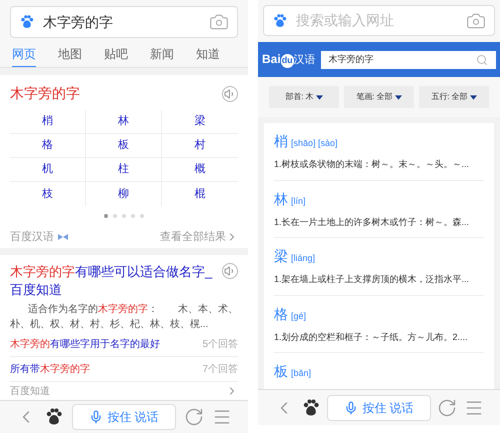 The width and height of the screenshot is (500, 433). What do you see at coordinates (482, 60) in the screenshot?
I see `search-icon` at bounding box center [482, 60].